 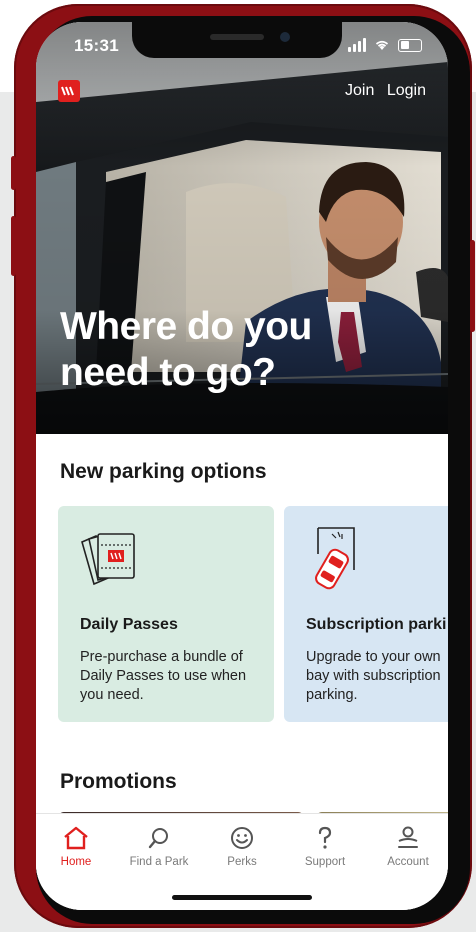 What do you see at coordinates (406, 90) in the screenshot?
I see `login-link: Login` at bounding box center [406, 90].